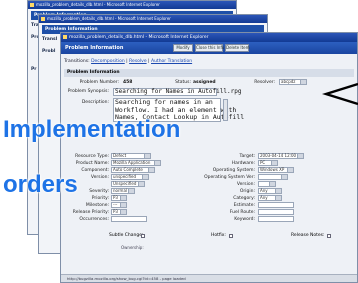 This screenshot has height=283, width=358. Describe the element at coordinates (229, 177) in the screenshot. I see `field-label: Operating System Ver:` at that location.